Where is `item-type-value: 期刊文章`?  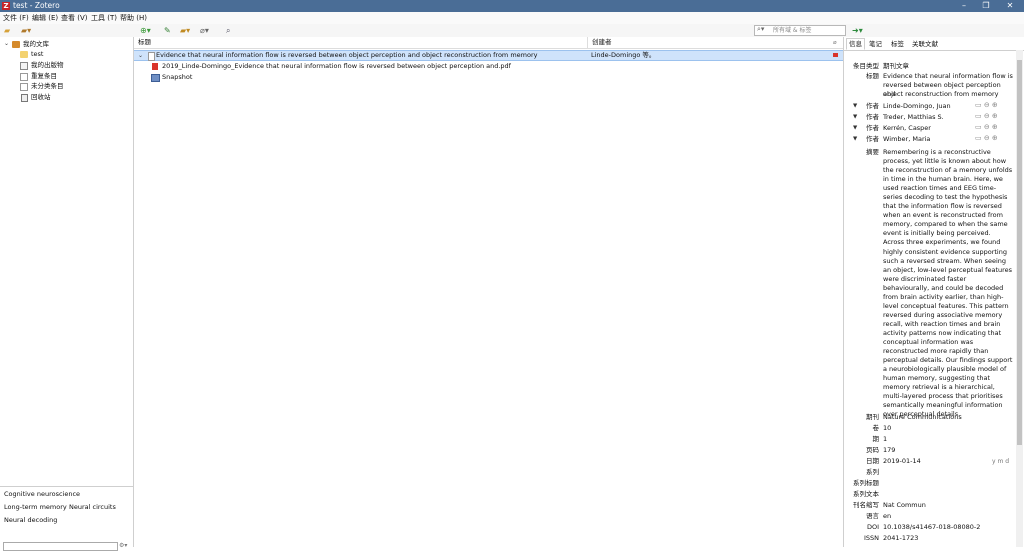
item-type-value: 期刊文章 is located at coordinates (948, 66).